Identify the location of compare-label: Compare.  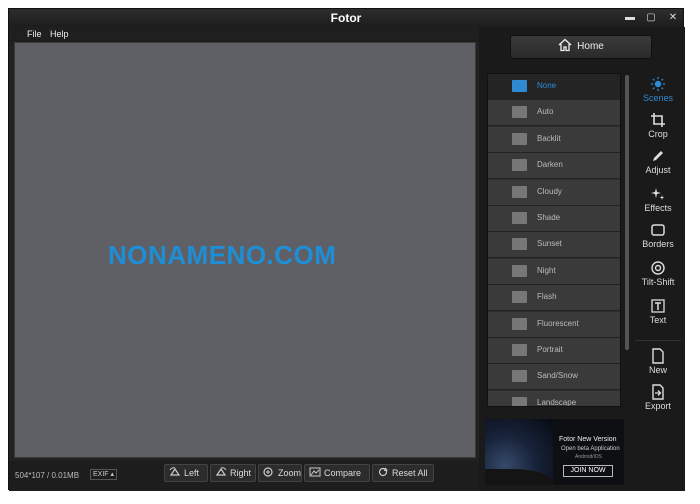
(343, 473).